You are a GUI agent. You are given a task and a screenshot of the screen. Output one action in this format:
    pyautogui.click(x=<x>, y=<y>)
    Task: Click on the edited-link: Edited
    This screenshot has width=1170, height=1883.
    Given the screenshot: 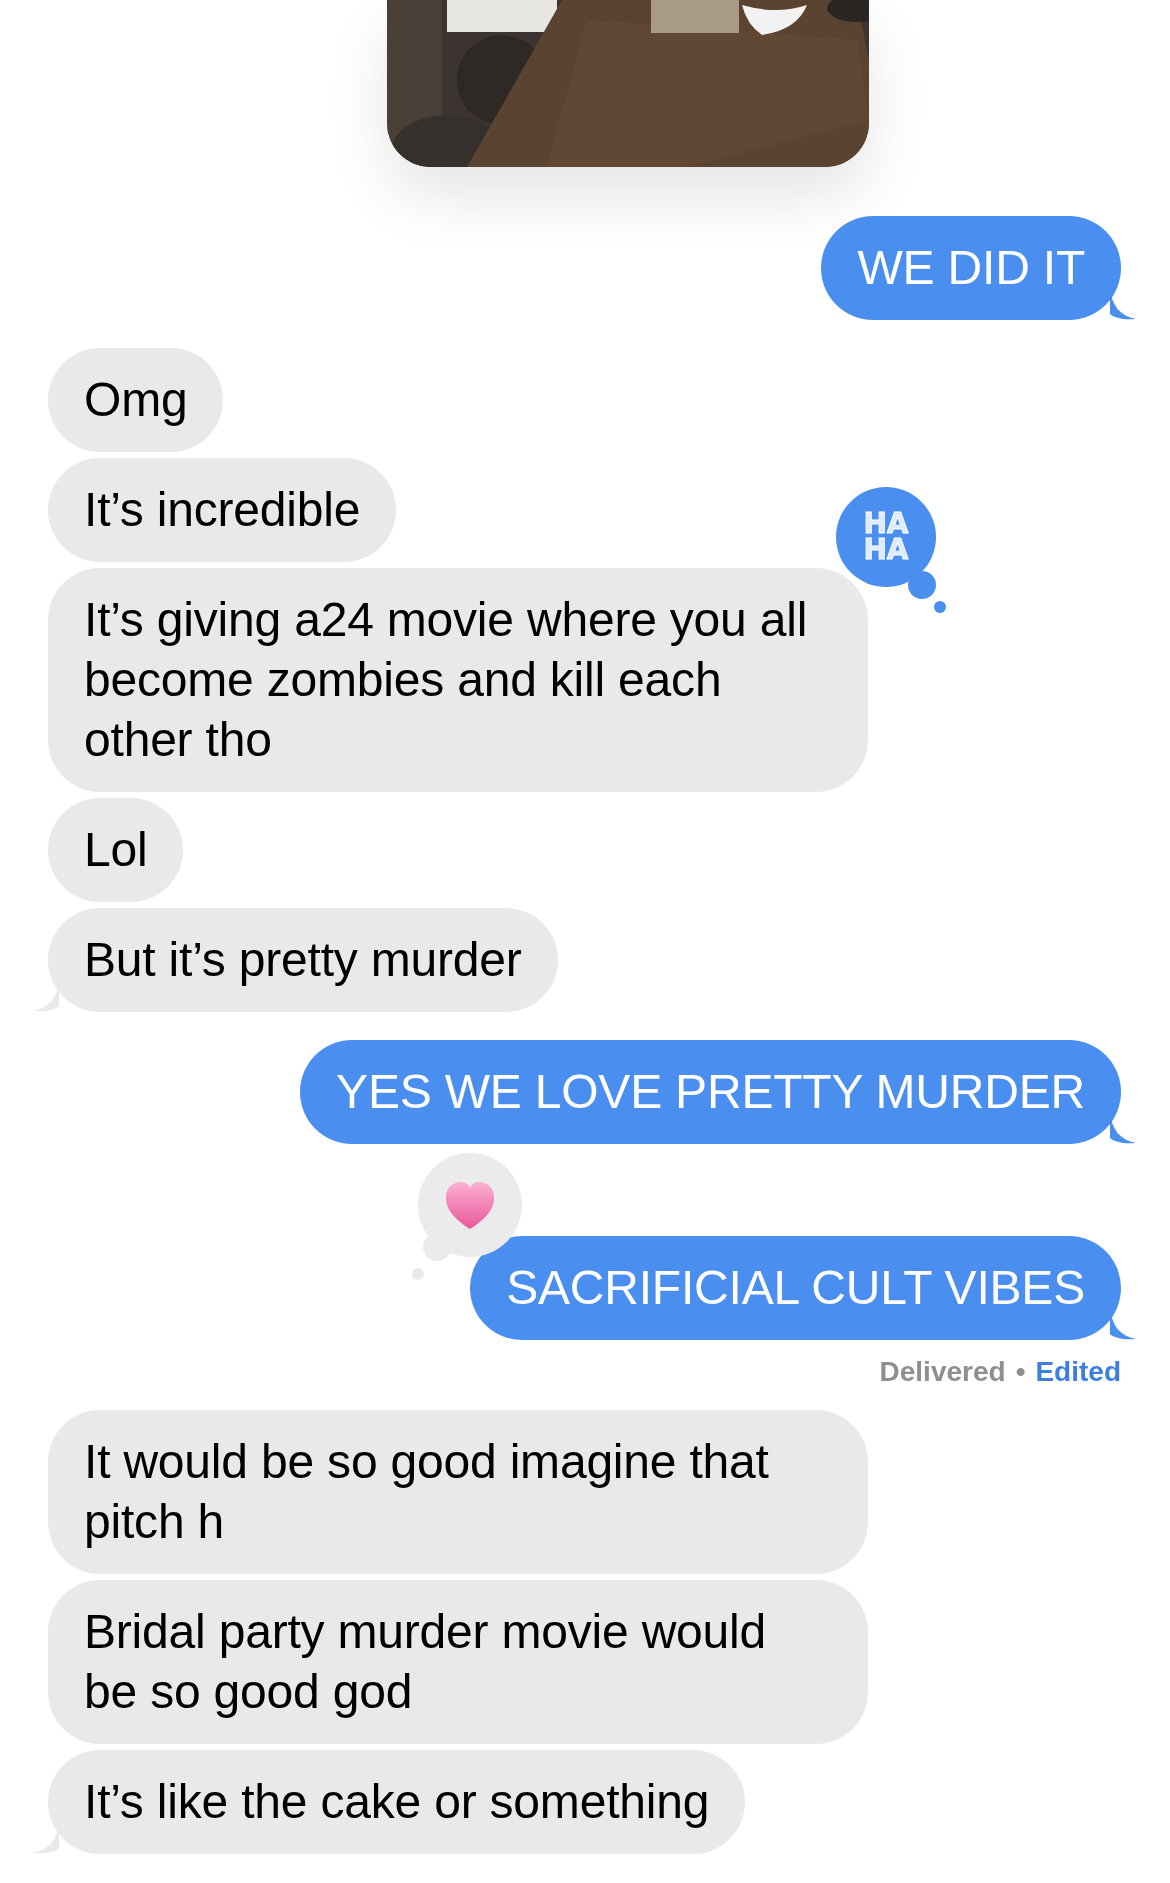 What is the action you would take?
    pyautogui.click(x=1078, y=1372)
    